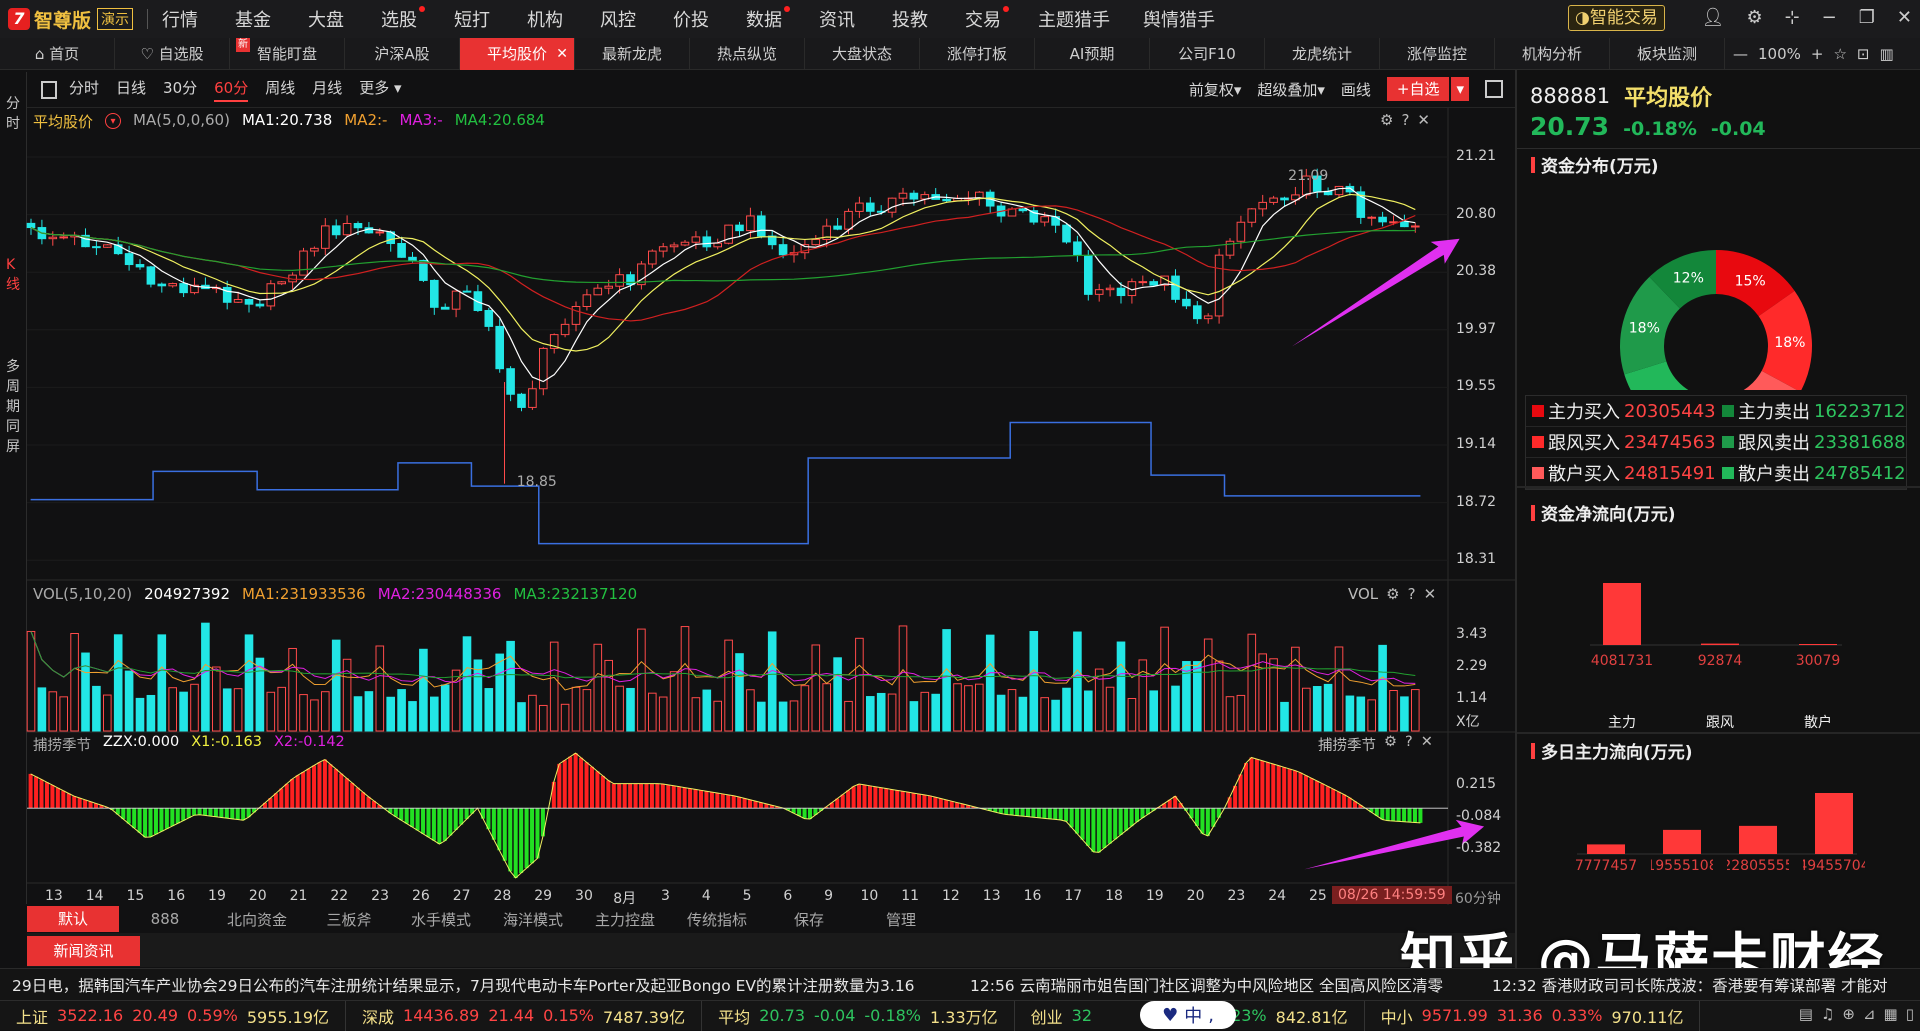 This screenshot has width=1920, height=1031. Describe the element at coordinates (1806, 1014) in the screenshot. I see `calc-icon: ▤` at that location.